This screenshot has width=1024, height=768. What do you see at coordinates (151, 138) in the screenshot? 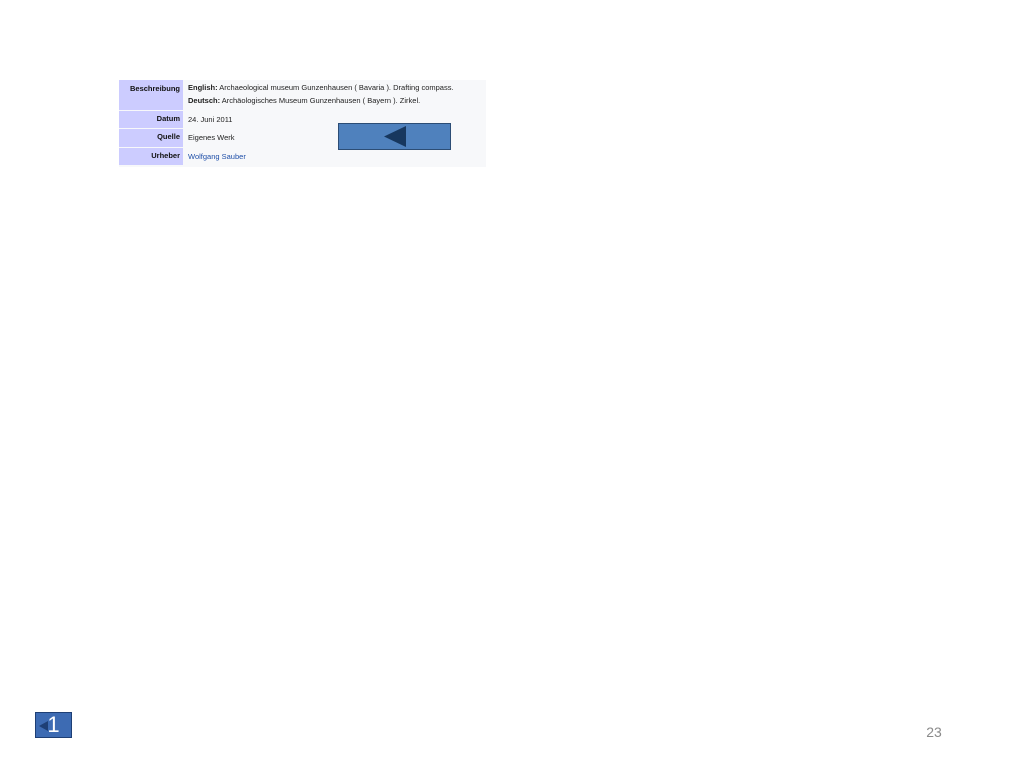
I see `info-label: Quelle` at bounding box center [151, 138].